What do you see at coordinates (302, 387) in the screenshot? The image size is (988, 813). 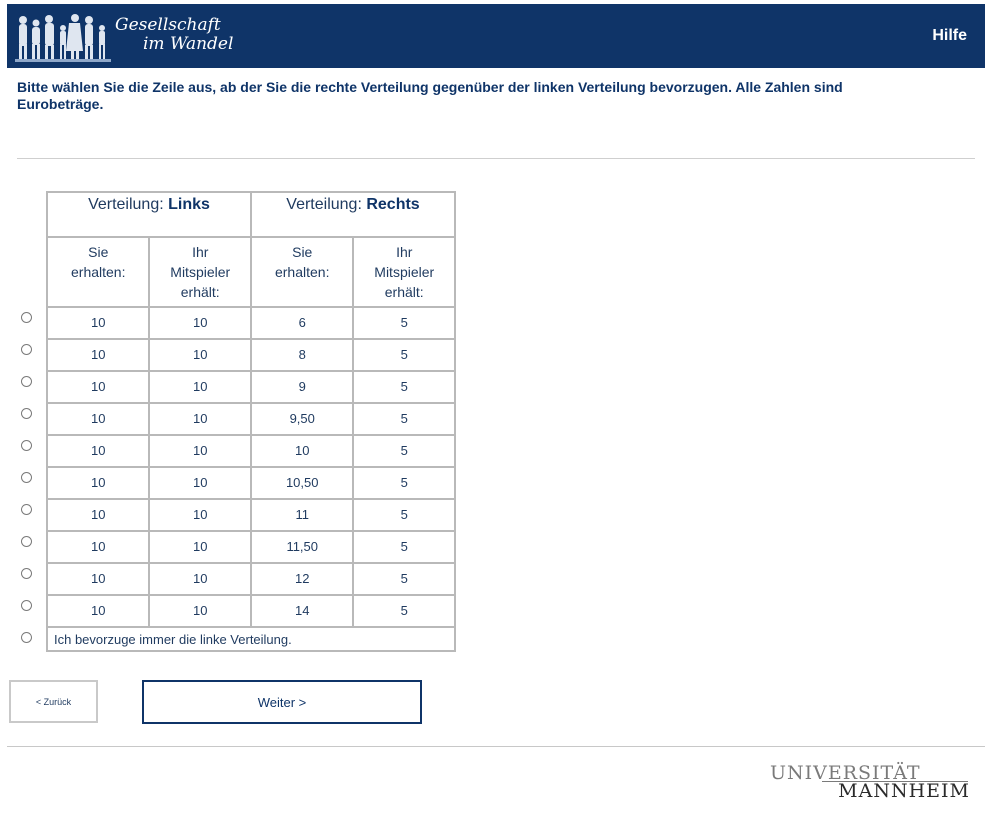 I see `cell-right-you: 9` at bounding box center [302, 387].